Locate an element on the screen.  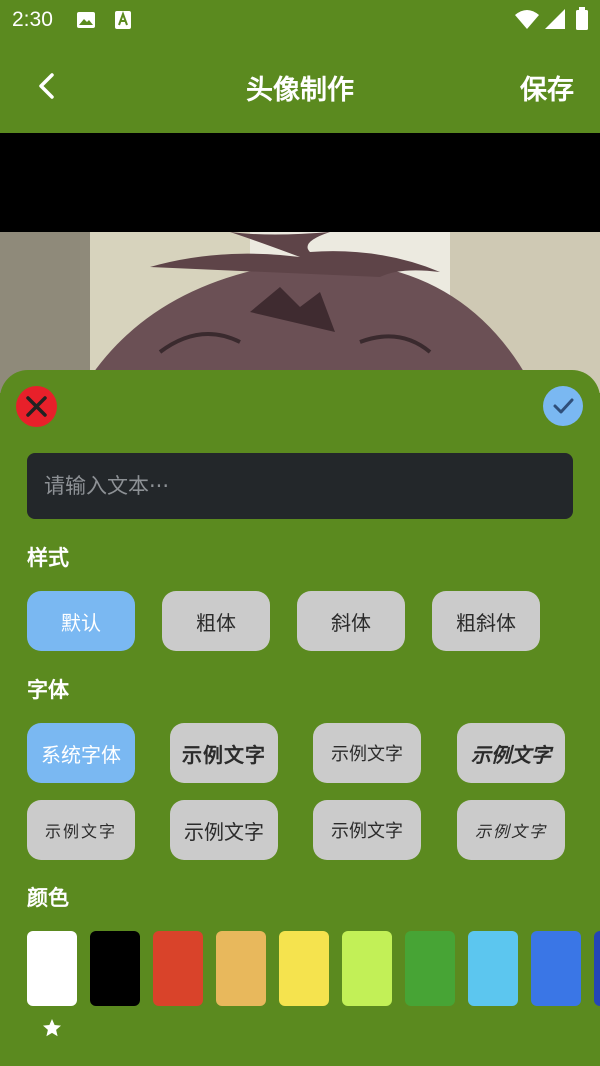
font-option-3: 示例文字 is located at coordinates (367, 753).